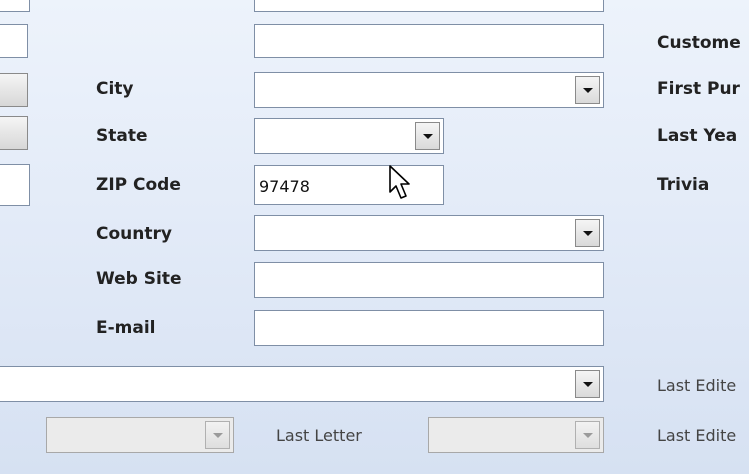 This screenshot has height=474, width=749. I want to click on email-input, so click(429, 328).